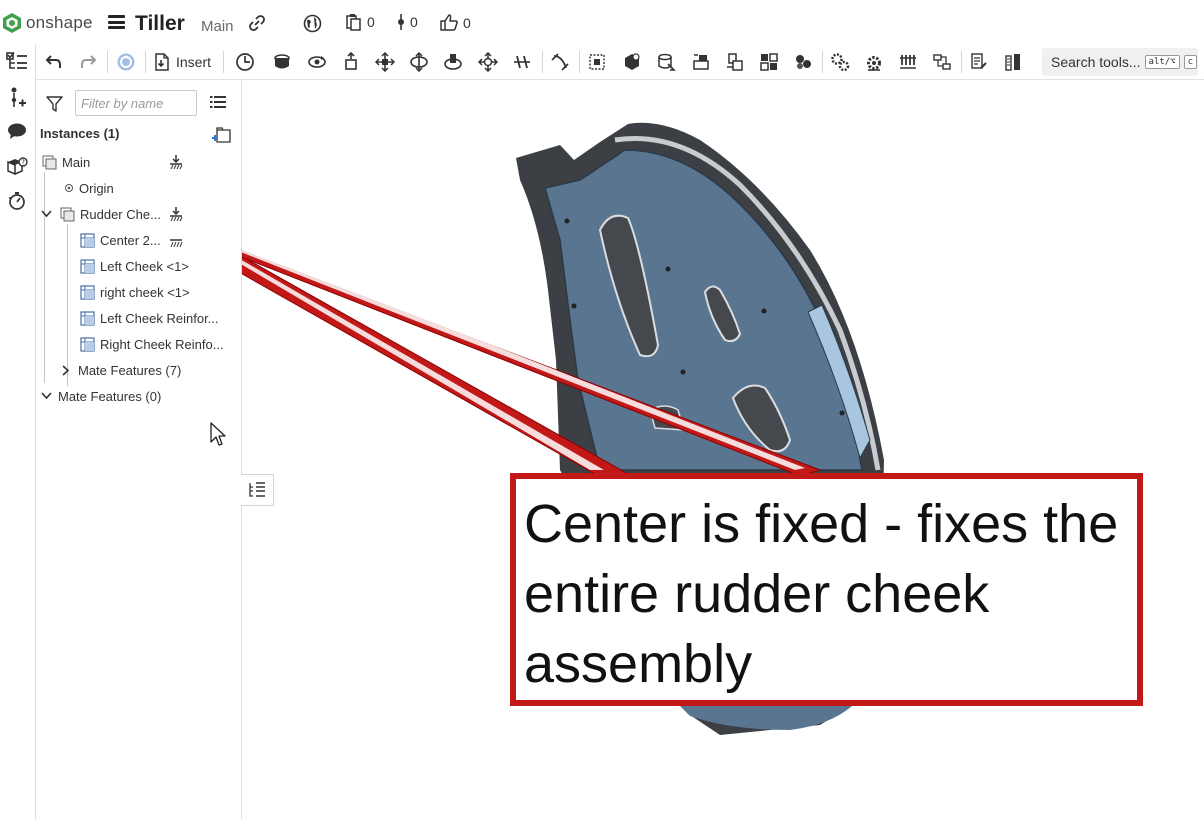  I want to click on chevron-right-icon, so click(66, 370).